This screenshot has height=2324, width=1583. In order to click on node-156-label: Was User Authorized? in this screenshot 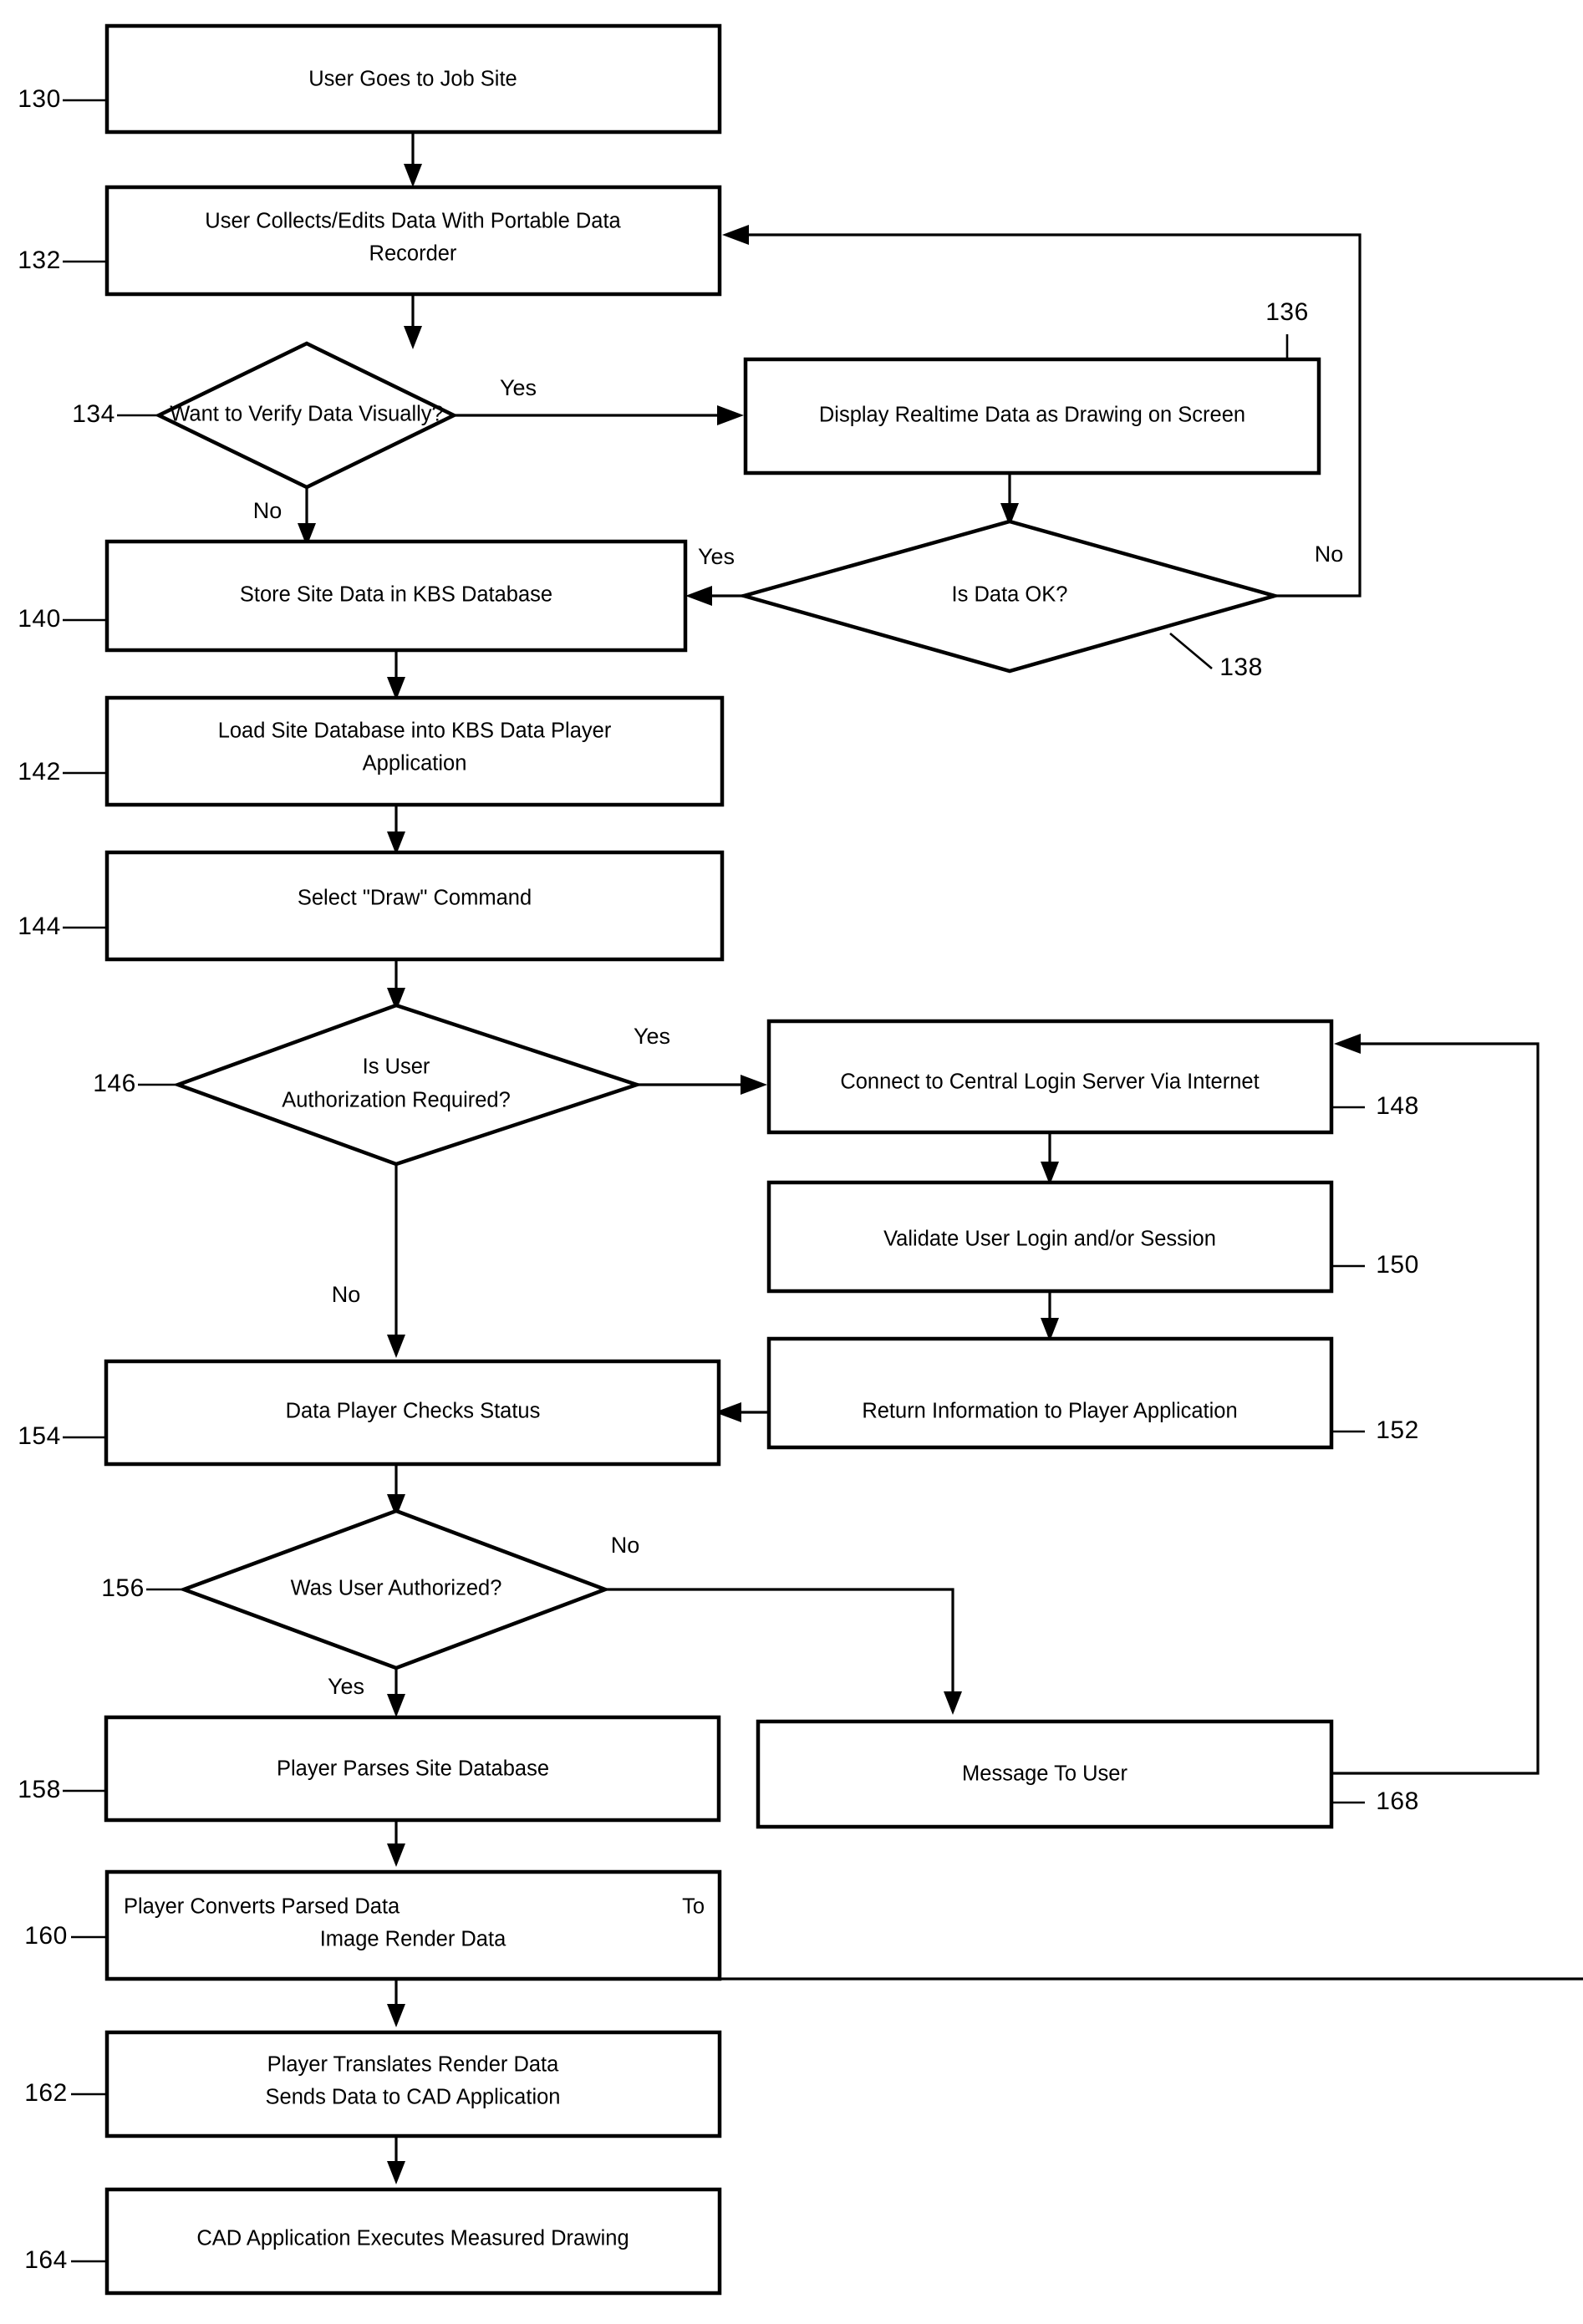, I will do `click(396, 1588)`.